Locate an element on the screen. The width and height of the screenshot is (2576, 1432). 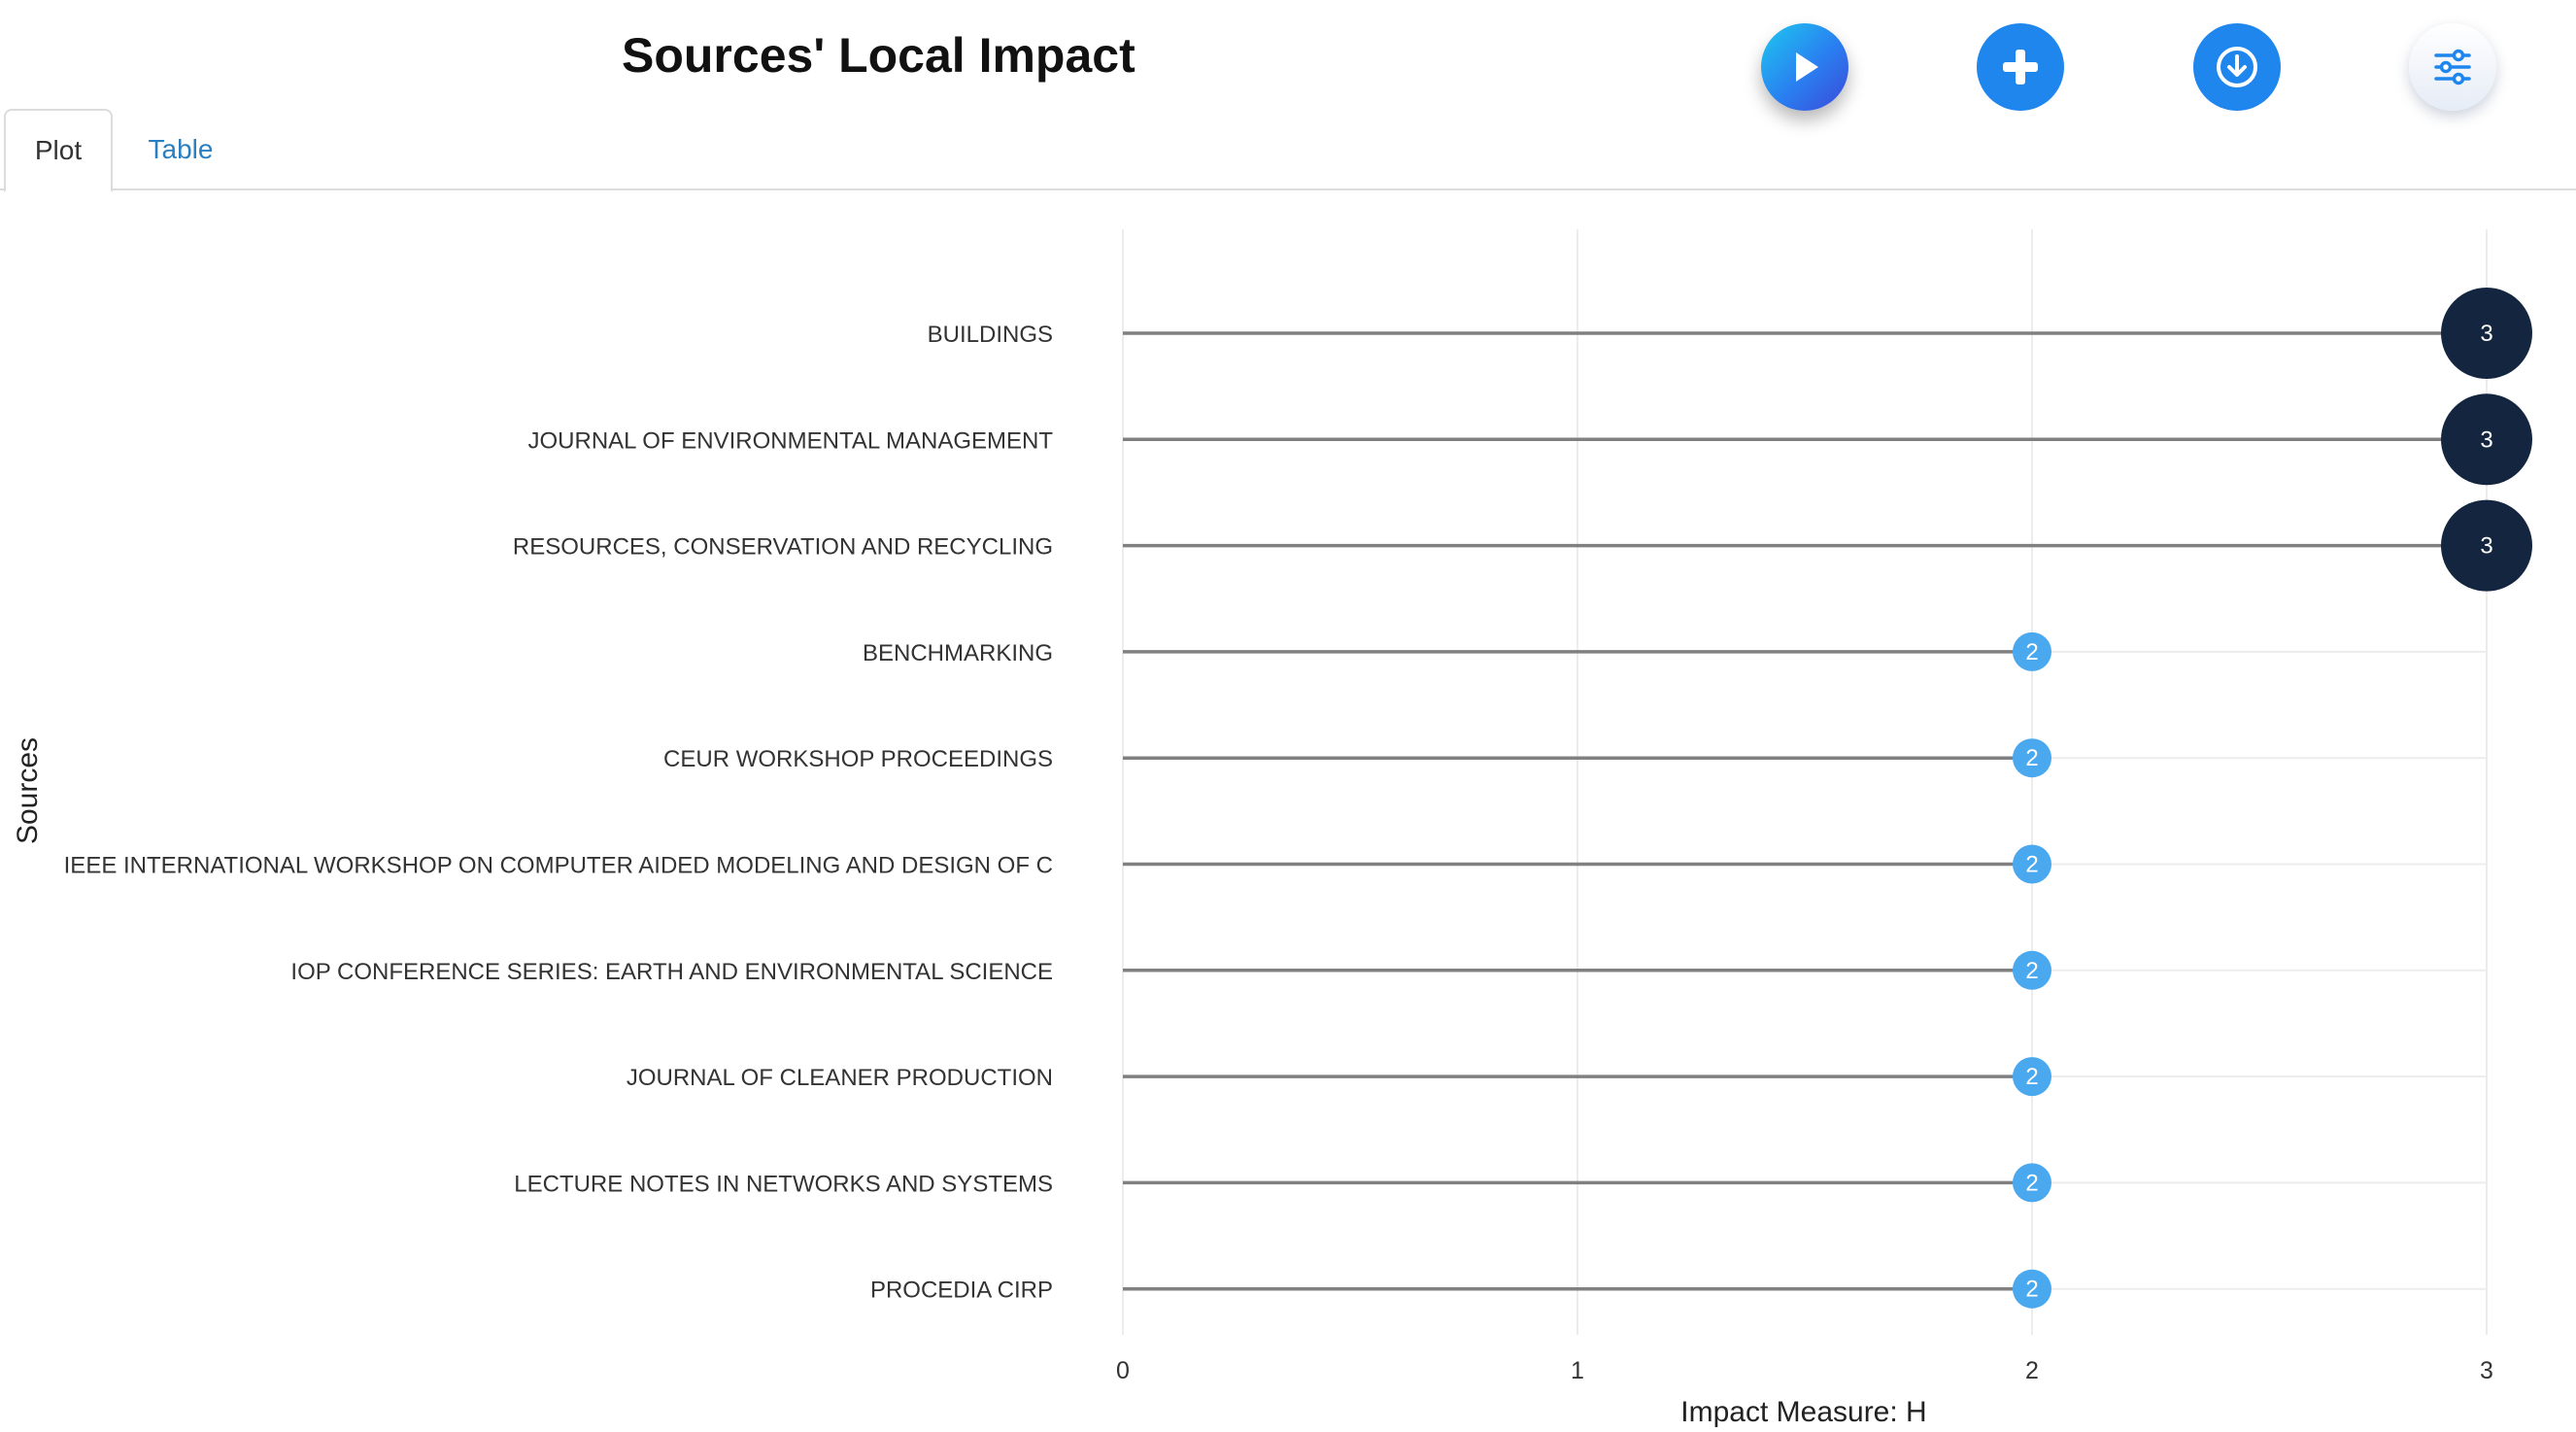
category-label: PROCEDIA CIRP is located at coordinates (961, 1291).